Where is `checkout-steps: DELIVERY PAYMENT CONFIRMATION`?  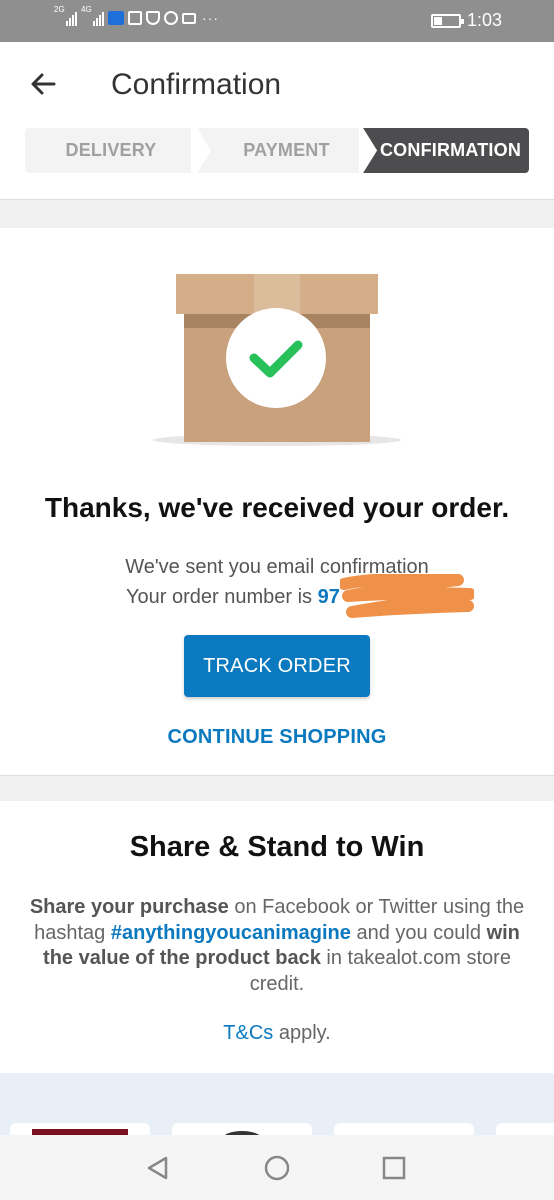
checkout-steps: DELIVERY PAYMENT CONFIRMATION is located at coordinates (277, 150).